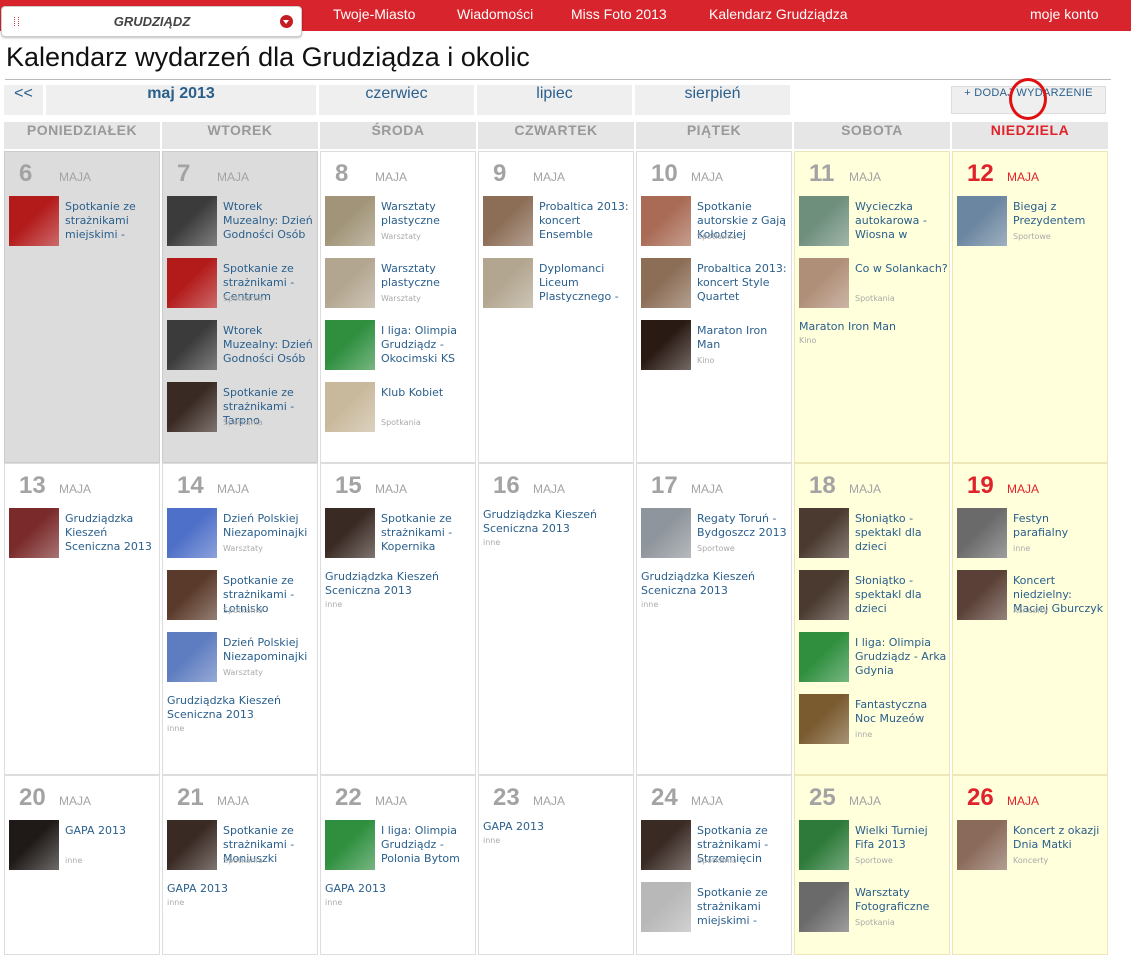  I want to click on city-name: GRUDZIĄDZ, so click(152, 21).